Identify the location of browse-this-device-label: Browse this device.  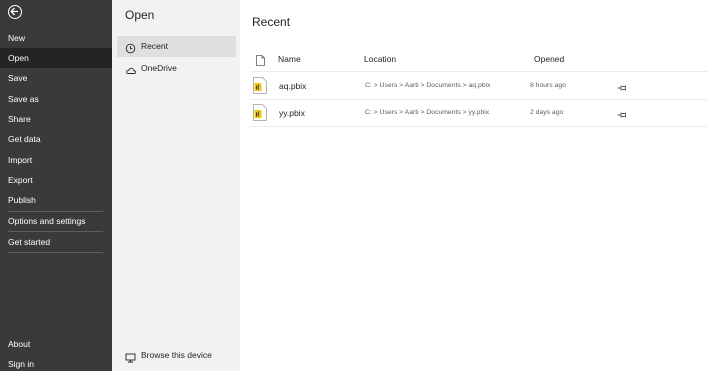
(176, 355).